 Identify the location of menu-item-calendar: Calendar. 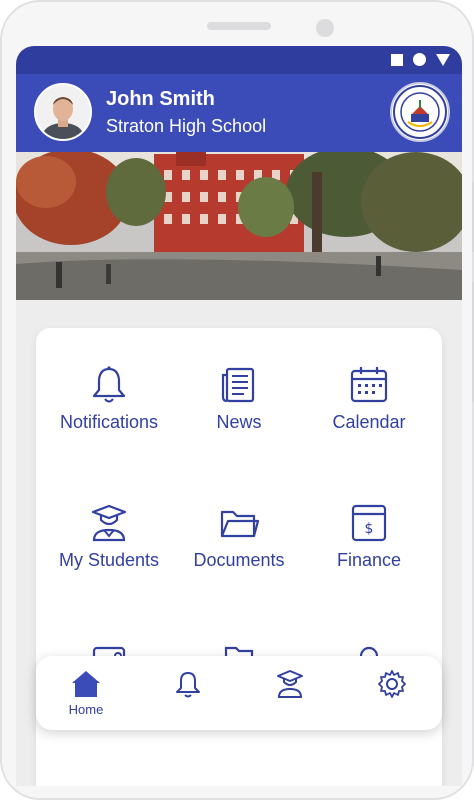
(369, 398).